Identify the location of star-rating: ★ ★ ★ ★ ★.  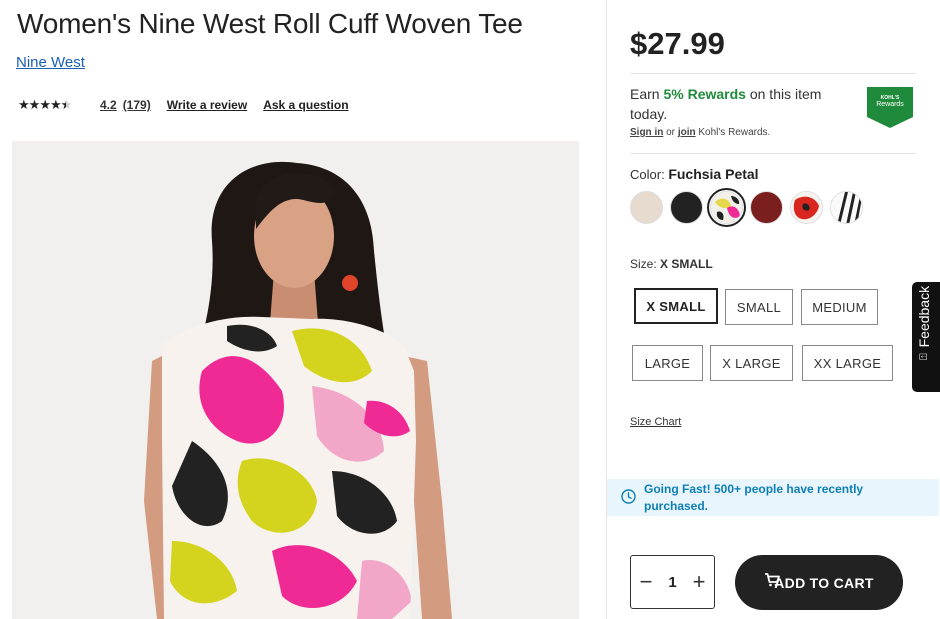
(52, 105).